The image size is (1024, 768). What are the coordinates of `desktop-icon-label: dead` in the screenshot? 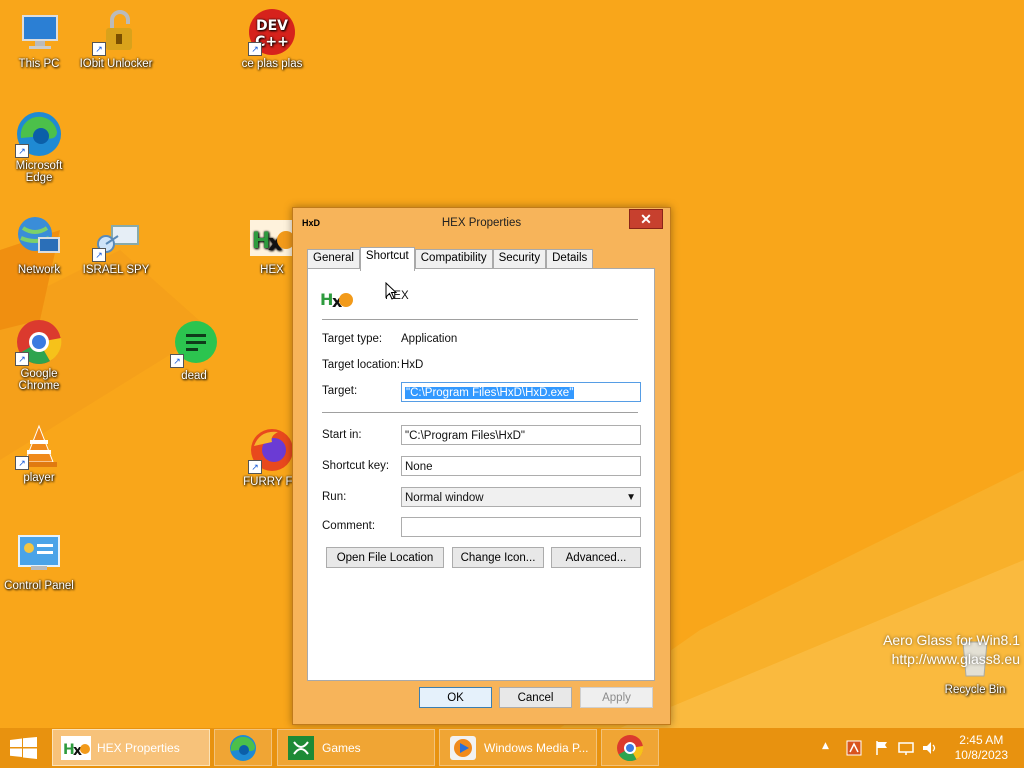 It's located at (194, 376).